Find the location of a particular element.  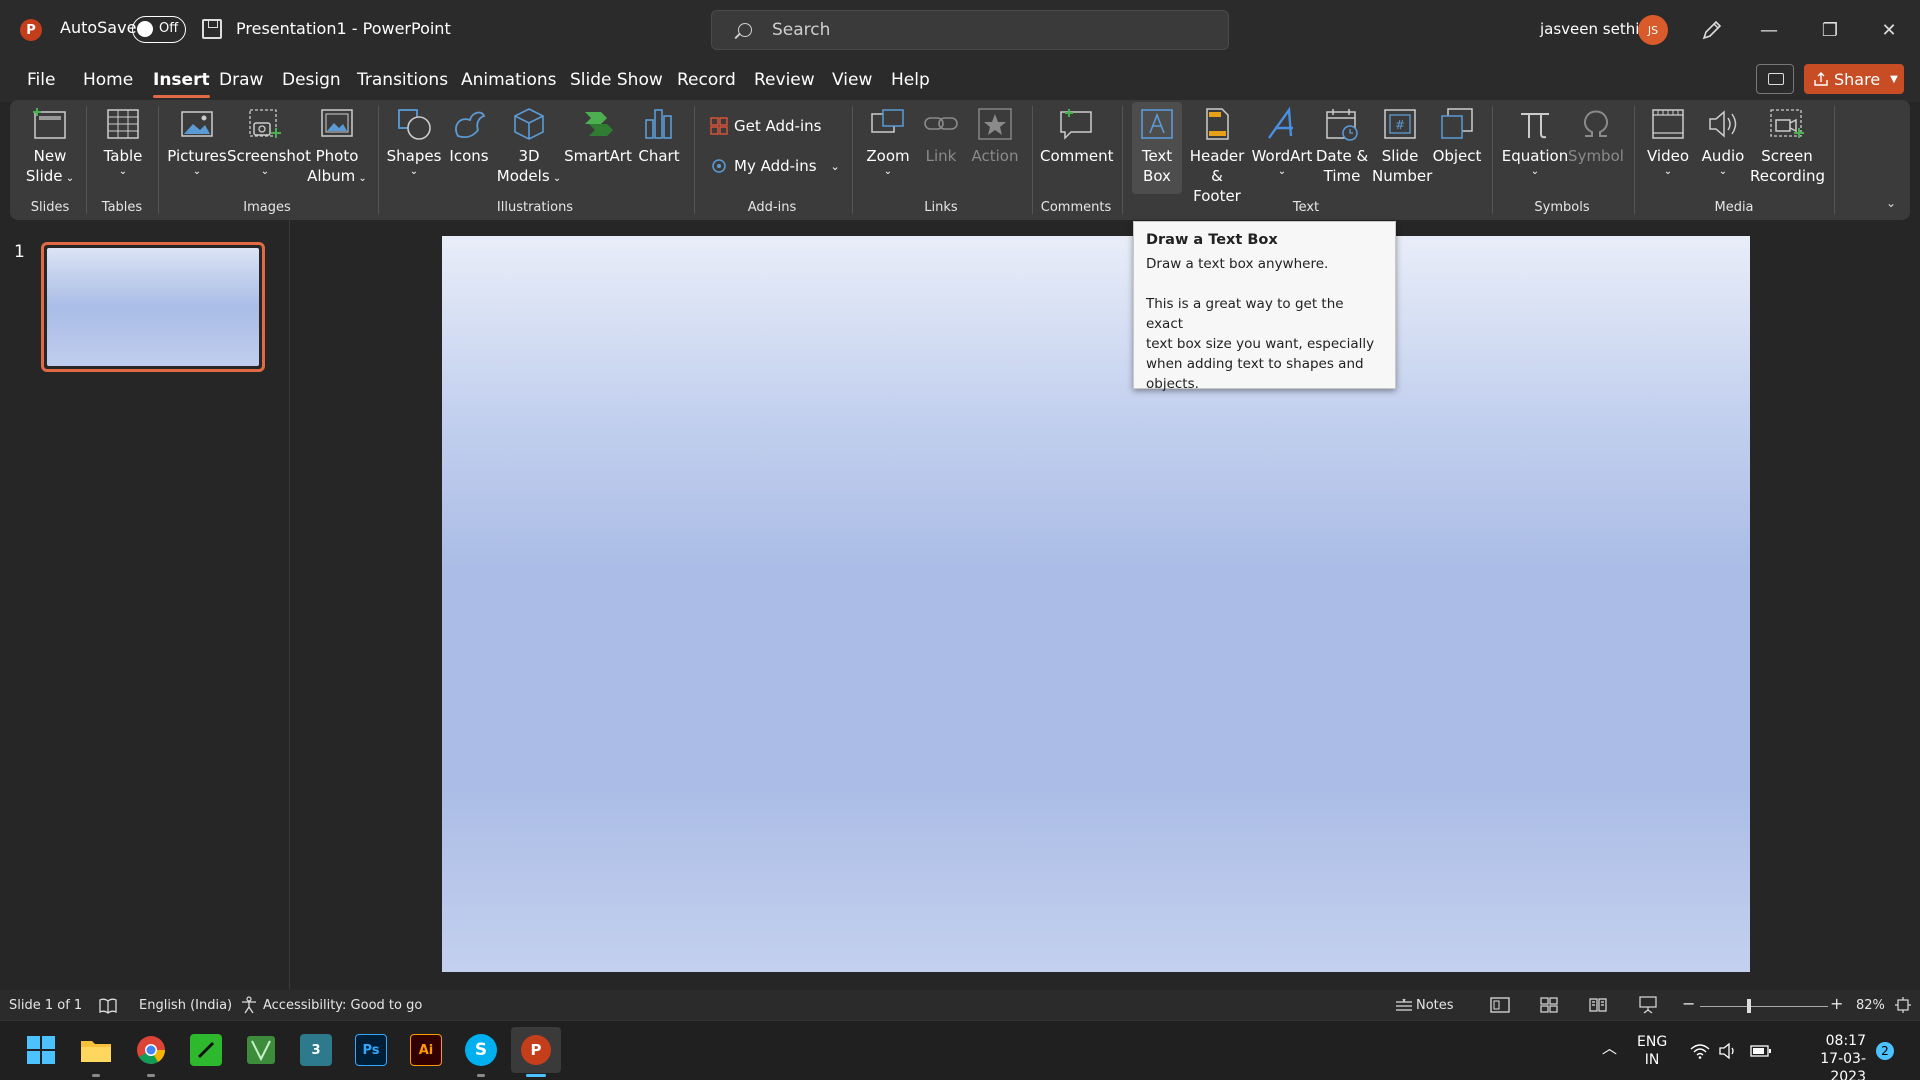

photo-album-button: Photo Album ⌄ is located at coordinates (337, 147).